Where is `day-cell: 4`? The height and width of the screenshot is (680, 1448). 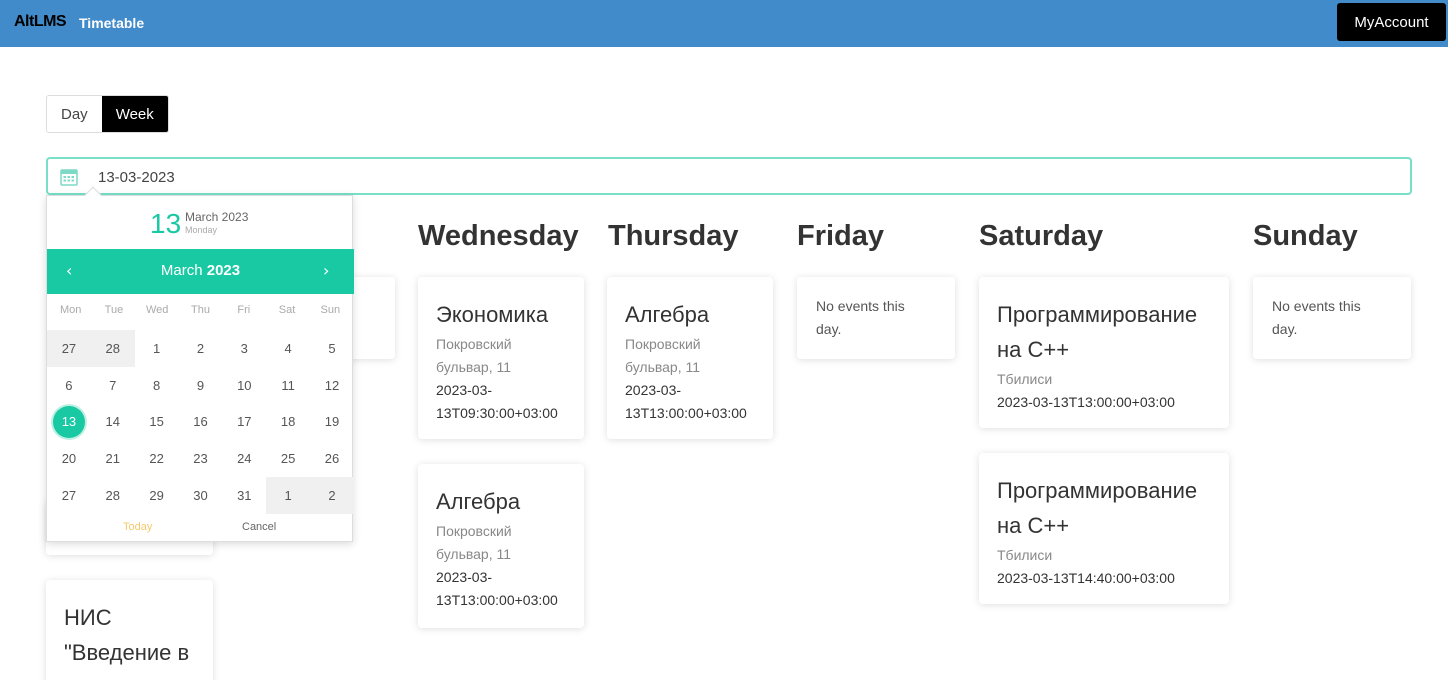
day-cell: 4 is located at coordinates (288, 348).